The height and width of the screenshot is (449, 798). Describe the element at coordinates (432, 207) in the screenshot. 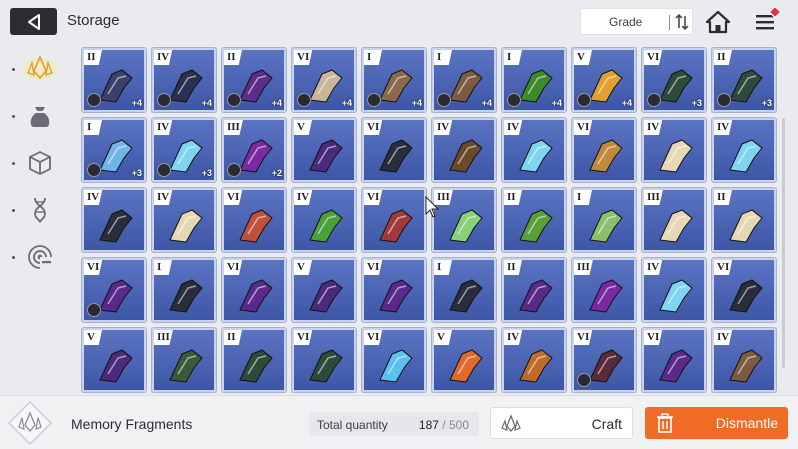

I see `mouse-cursor-icon` at that location.